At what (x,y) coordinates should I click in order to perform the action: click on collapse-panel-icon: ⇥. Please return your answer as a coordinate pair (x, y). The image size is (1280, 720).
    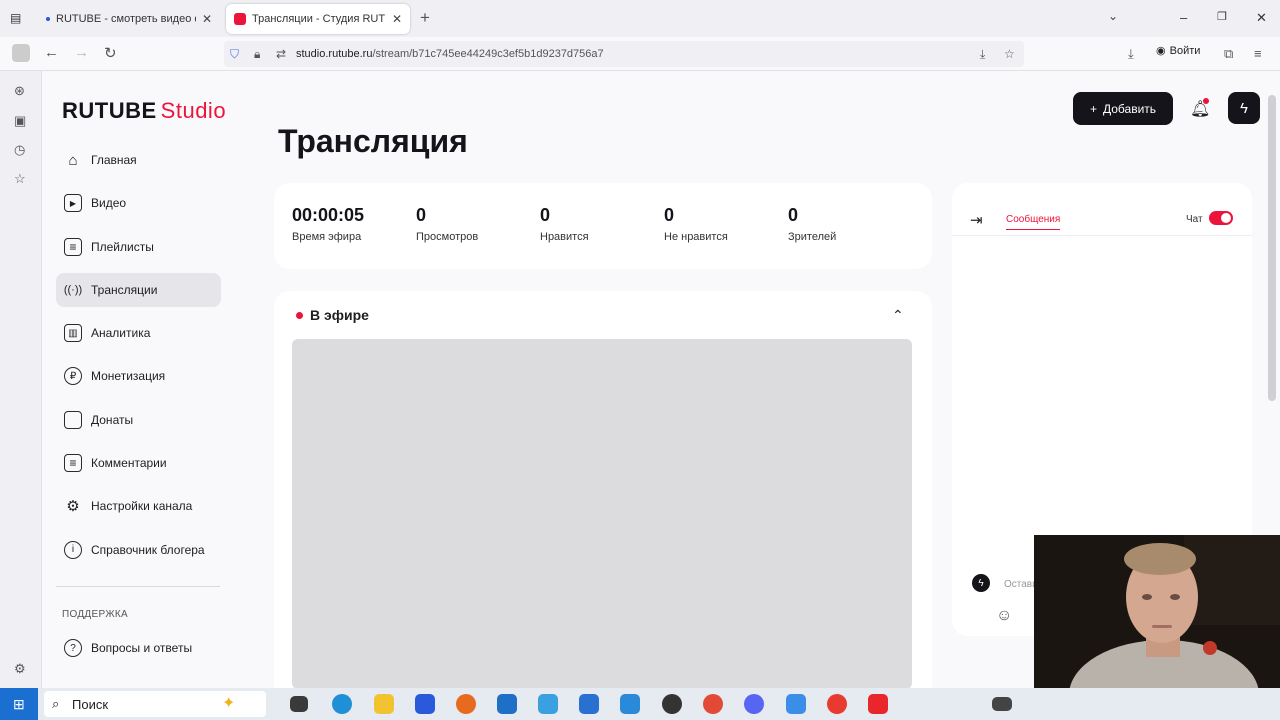
    Looking at the image, I should click on (976, 220).